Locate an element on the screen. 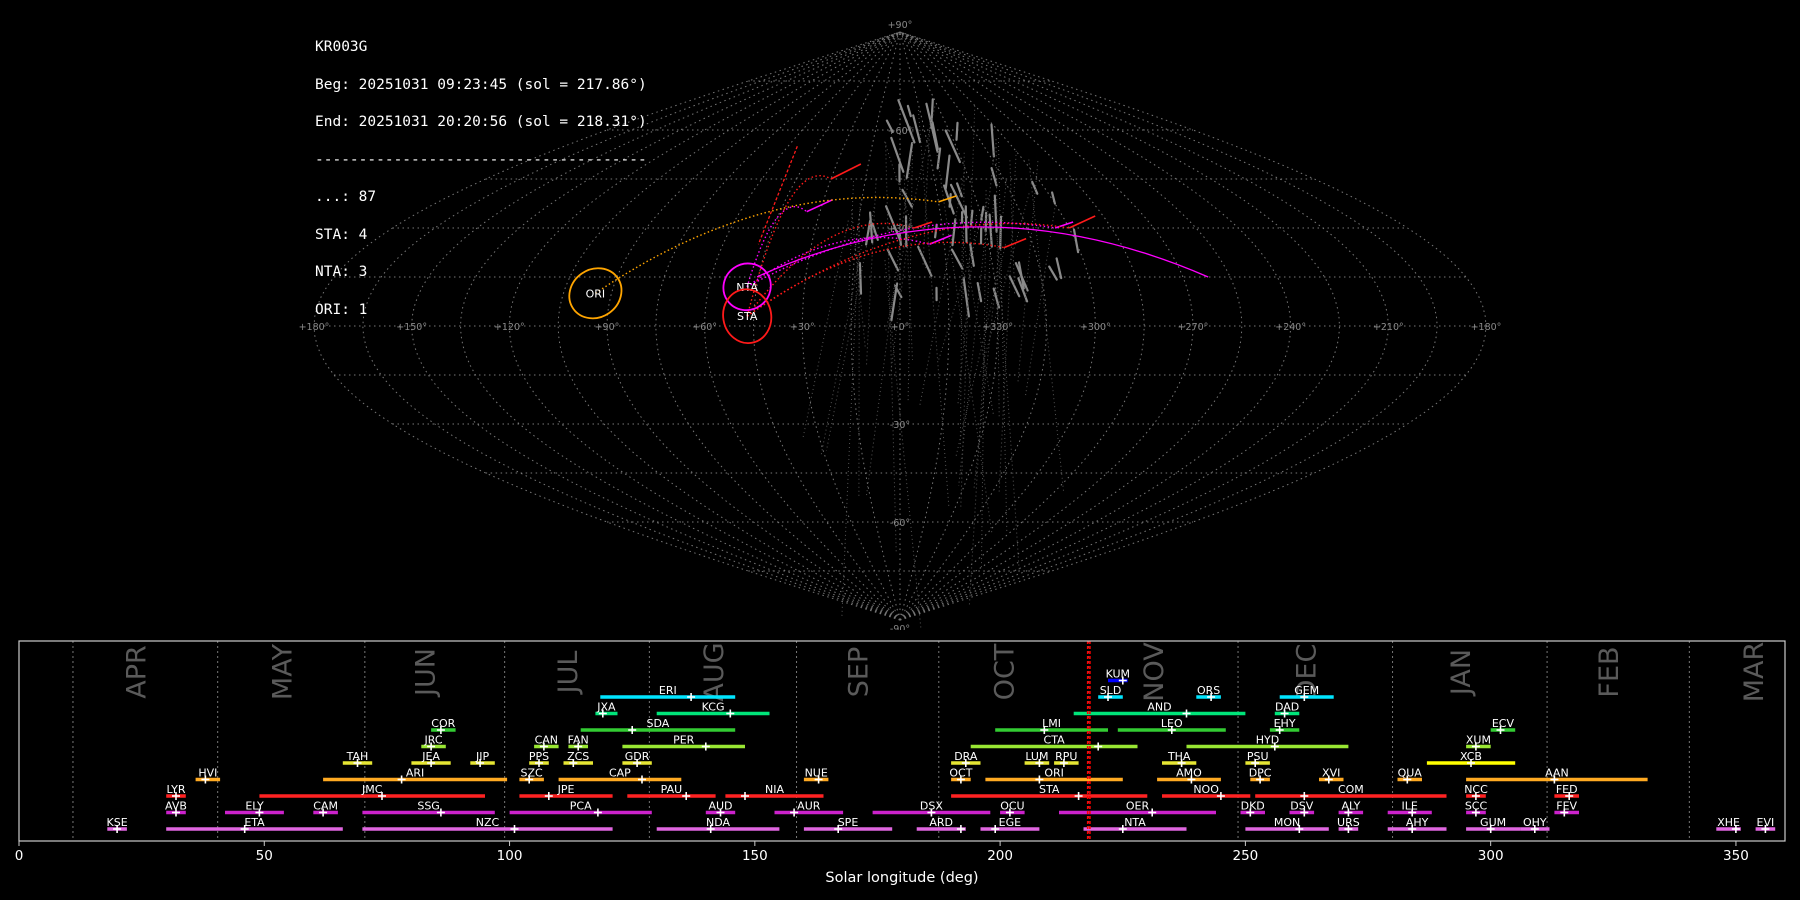 This screenshot has width=1800, height=900. shower-label: JRC is located at coordinates (432, 740).